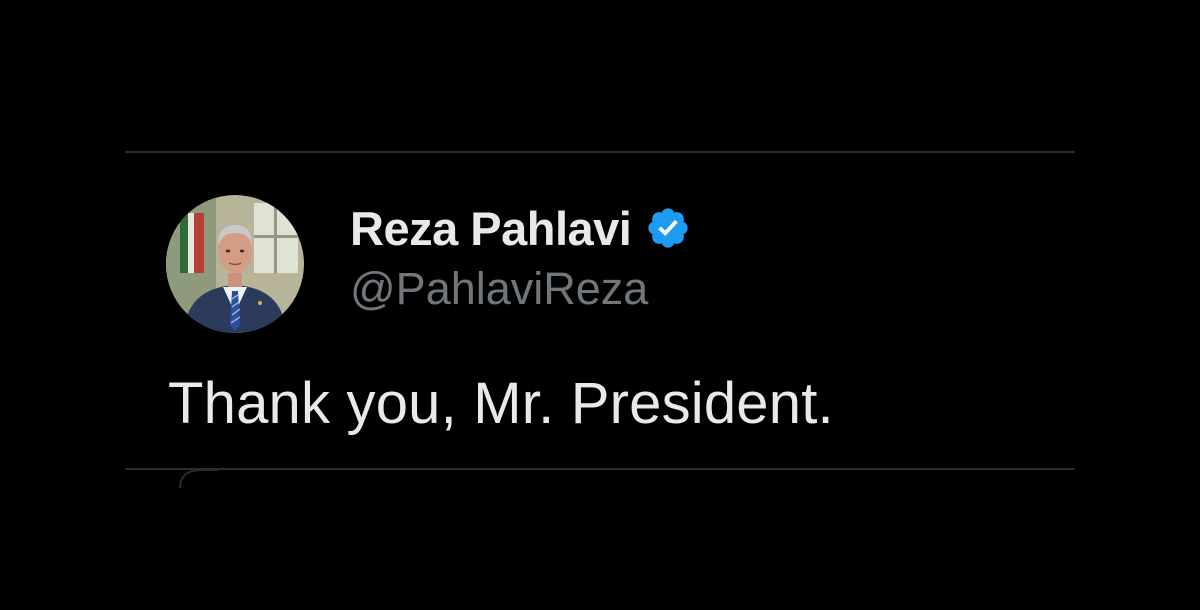 The image size is (1200, 610). I want to click on display-name: Reza Pahlavi, so click(491, 228).